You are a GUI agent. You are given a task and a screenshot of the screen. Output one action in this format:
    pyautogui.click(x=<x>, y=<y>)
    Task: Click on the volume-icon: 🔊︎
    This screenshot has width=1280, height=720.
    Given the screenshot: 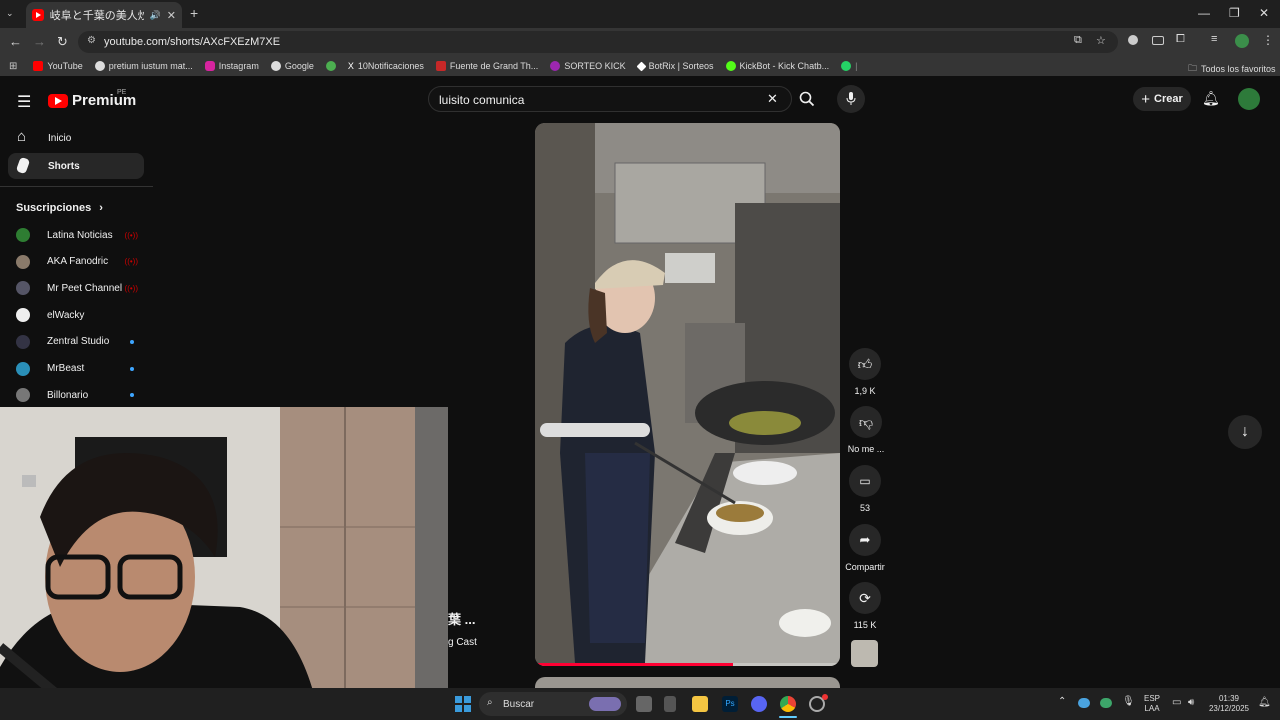 What is the action you would take?
    pyautogui.click(x=1191, y=702)
    